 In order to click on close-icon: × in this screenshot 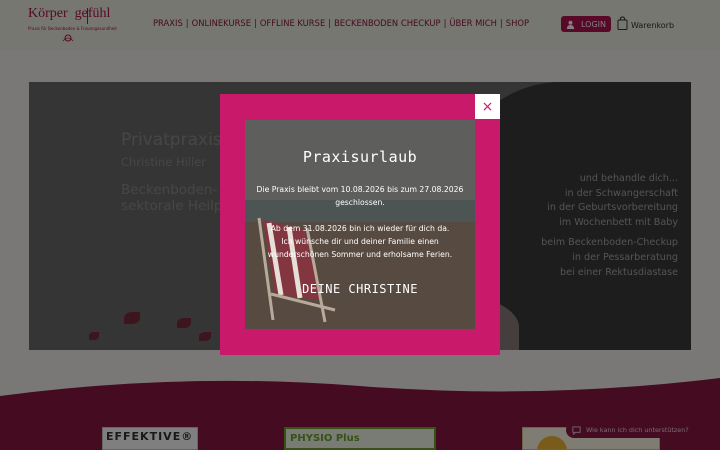, I will do `click(487, 106)`.